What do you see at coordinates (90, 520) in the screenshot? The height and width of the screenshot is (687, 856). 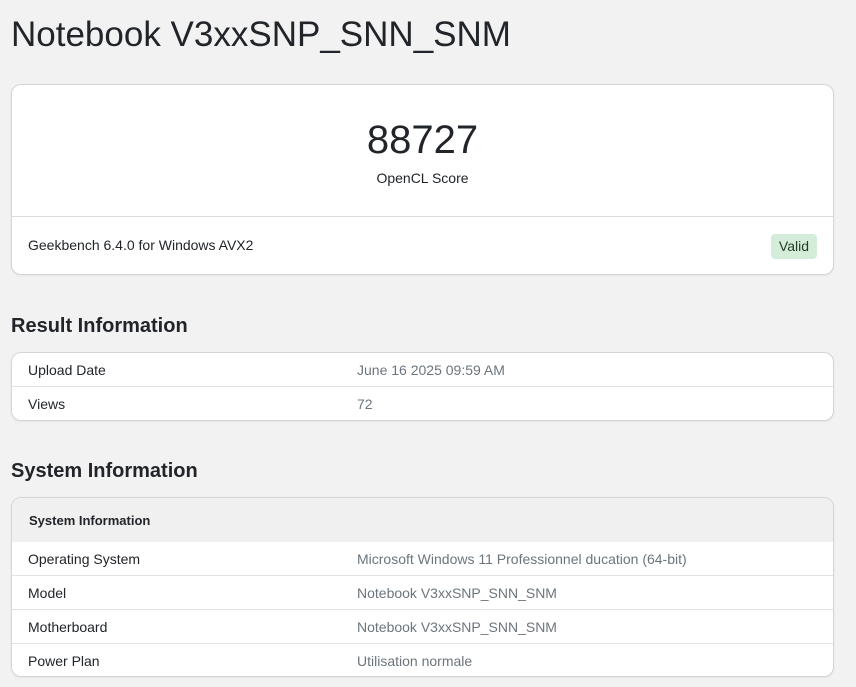 I see `table-header-label: System Information` at bounding box center [90, 520].